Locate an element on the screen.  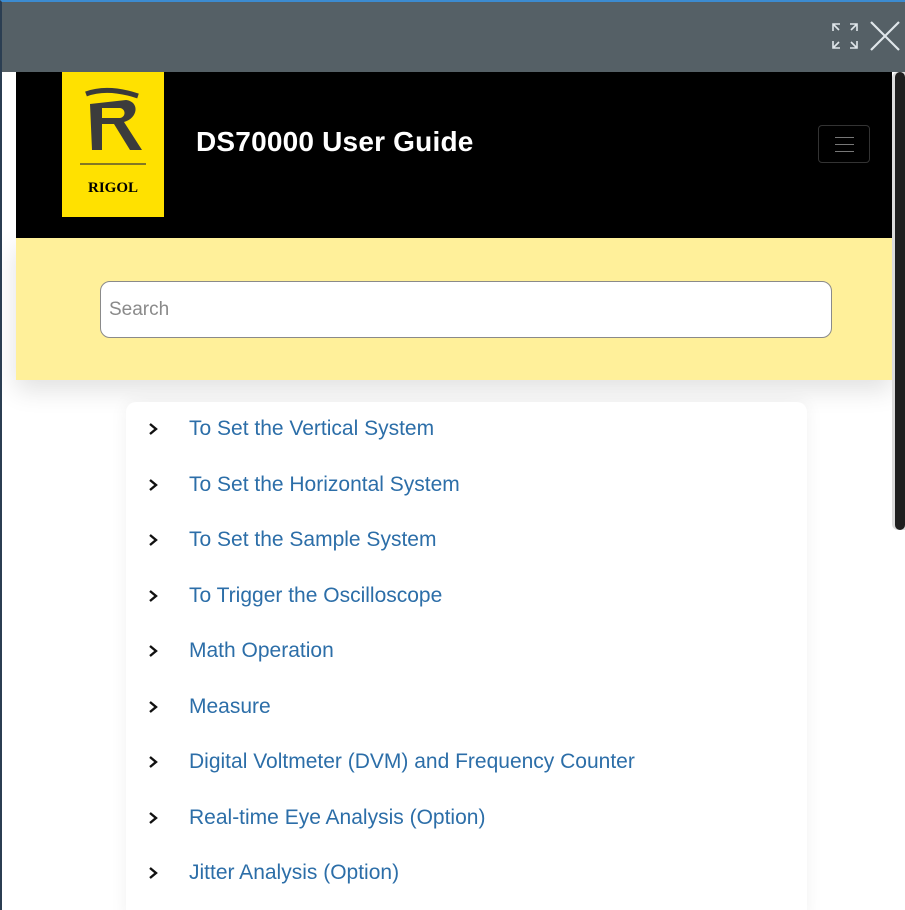
toc-item-label: To Set the Horizontal System is located at coordinates (324, 485).